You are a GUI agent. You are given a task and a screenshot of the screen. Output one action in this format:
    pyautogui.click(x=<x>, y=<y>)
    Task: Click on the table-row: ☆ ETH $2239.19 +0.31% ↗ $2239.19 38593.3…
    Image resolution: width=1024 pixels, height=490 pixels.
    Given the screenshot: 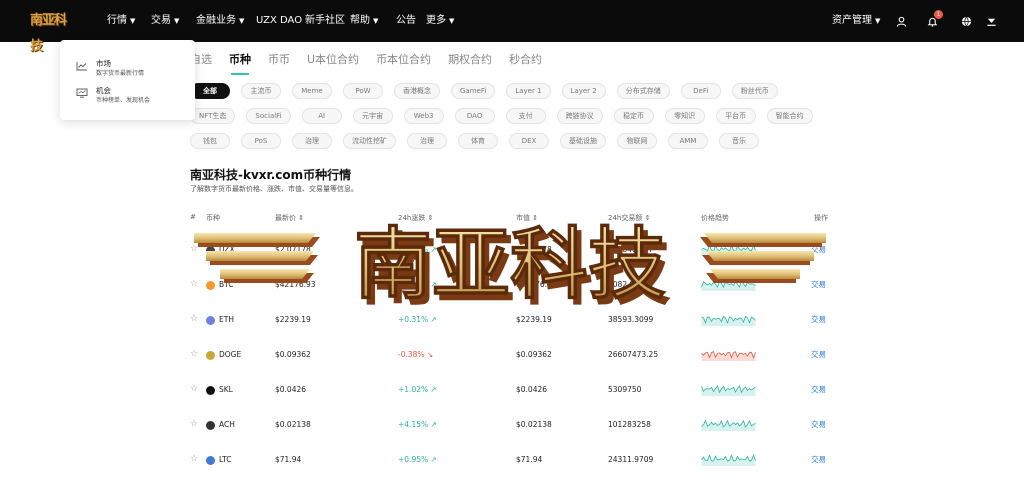 What is the action you would take?
    pyautogui.click(x=508, y=331)
    